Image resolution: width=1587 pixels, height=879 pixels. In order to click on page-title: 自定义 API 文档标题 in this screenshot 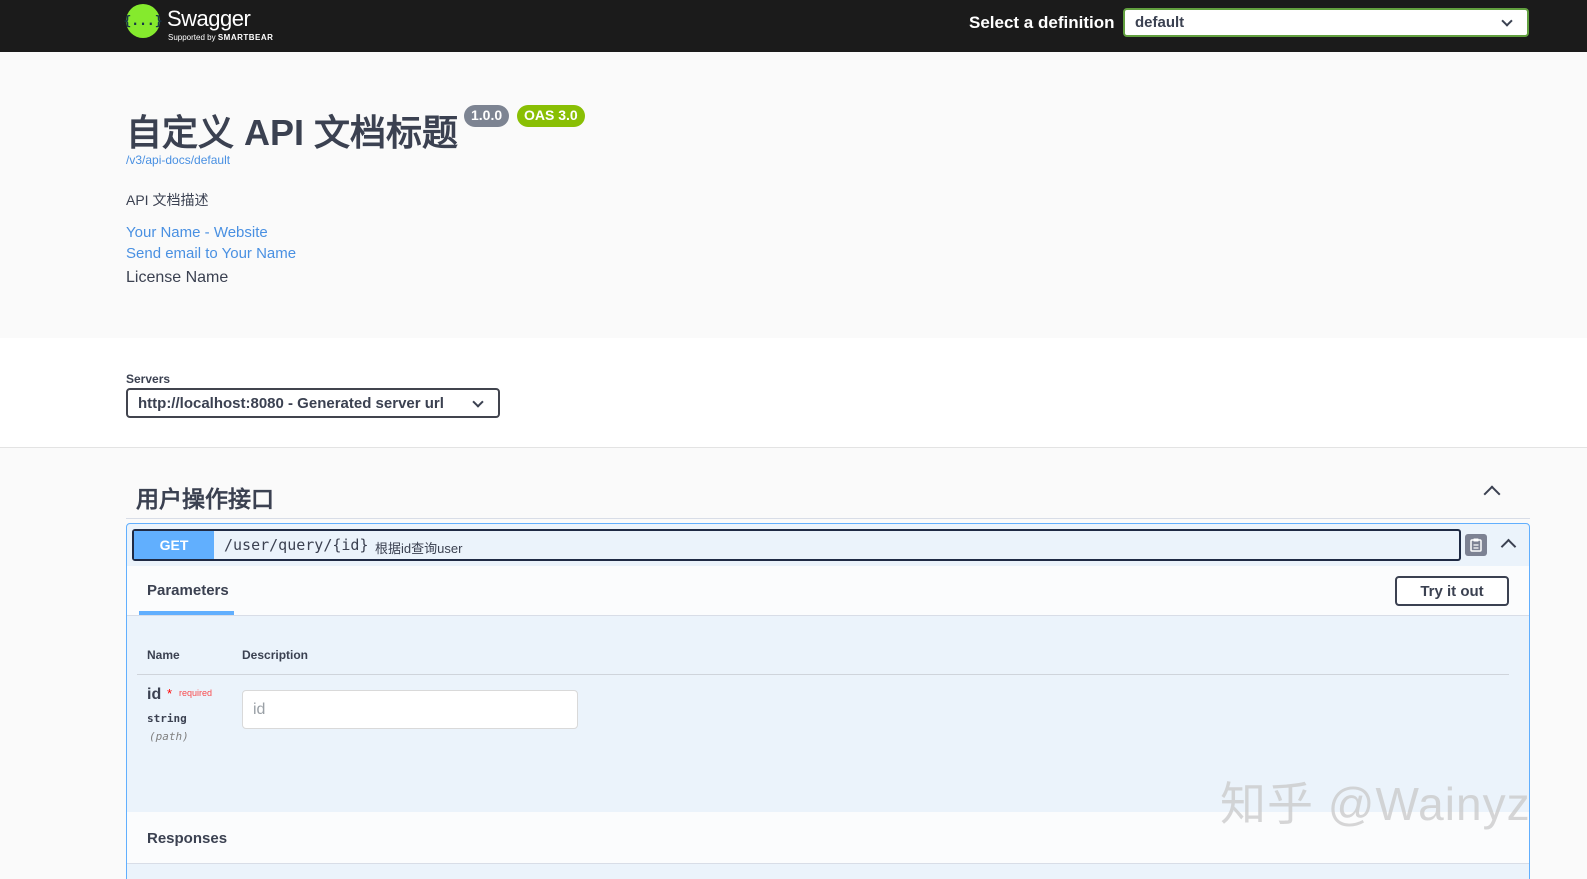, I will do `click(292, 132)`.